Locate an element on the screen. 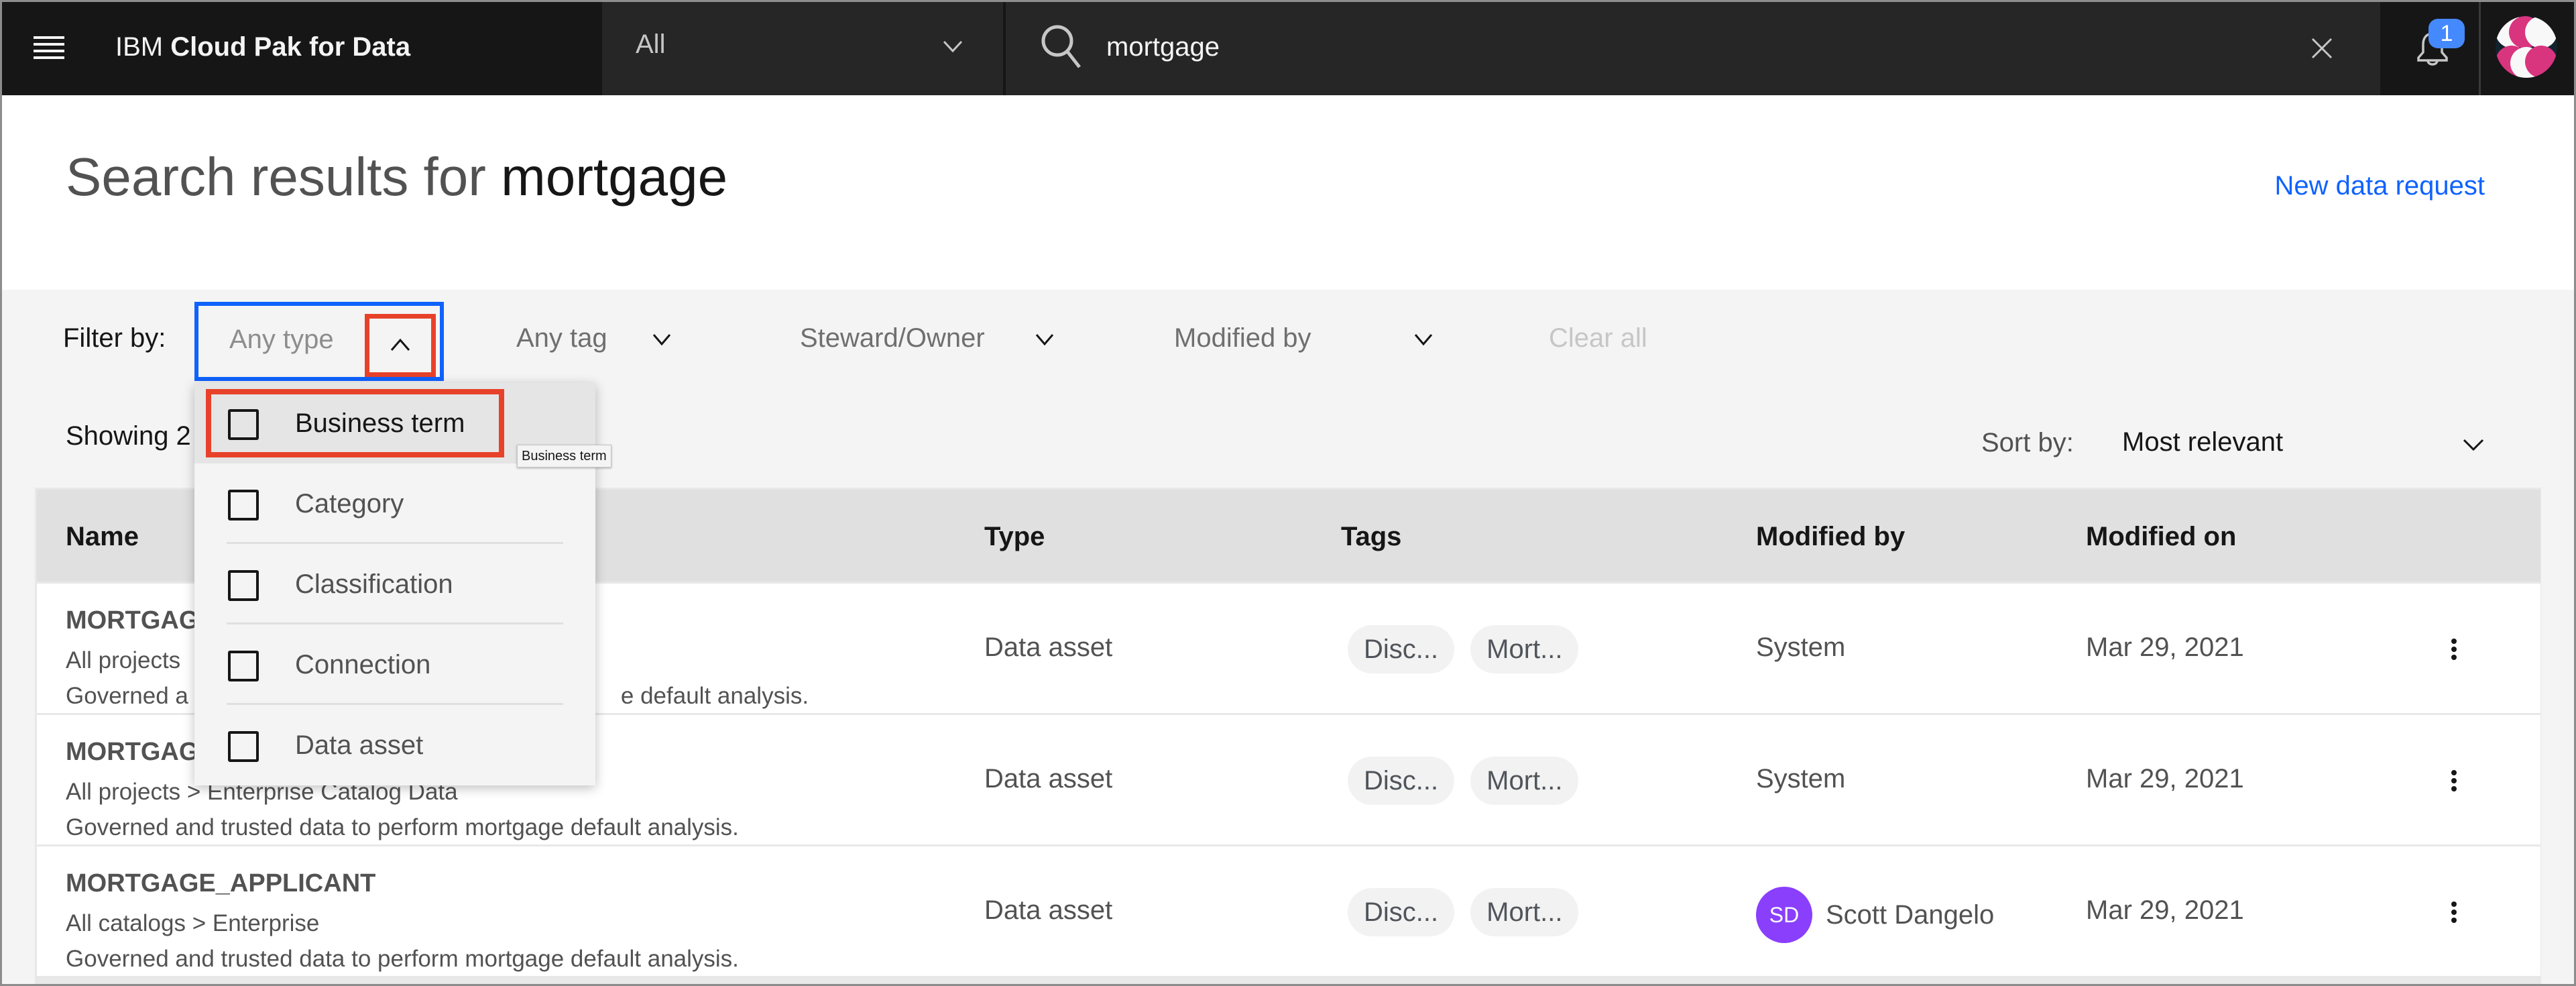 This screenshot has height=986, width=2576. page-title-prefix: Search results for is located at coordinates (276, 177).